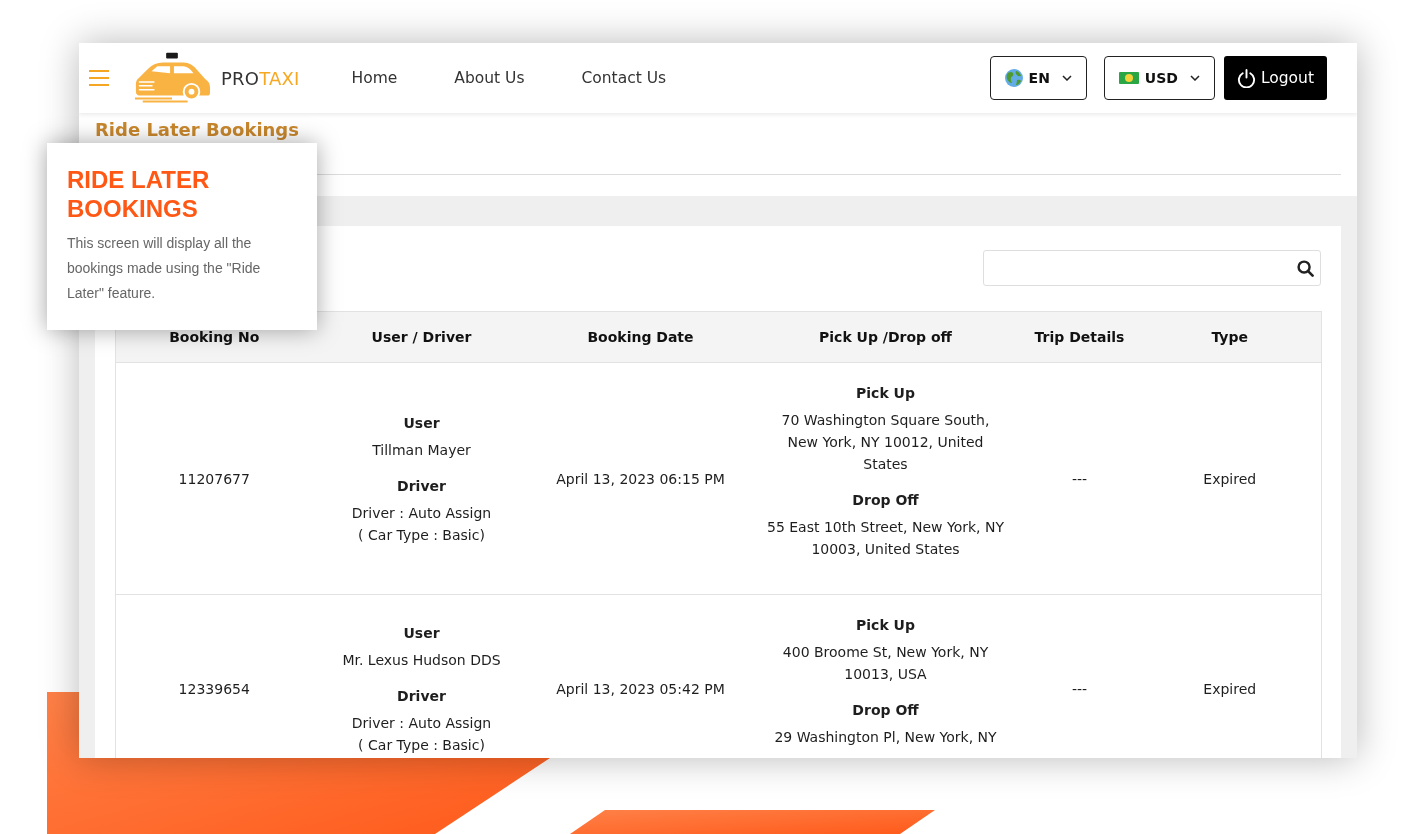  What do you see at coordinates (885, 538) in the screenshot?
I see `dropoff-address: 55 East 10th Street, New York, NY 10003, United States` at bounding box center [885, 538].